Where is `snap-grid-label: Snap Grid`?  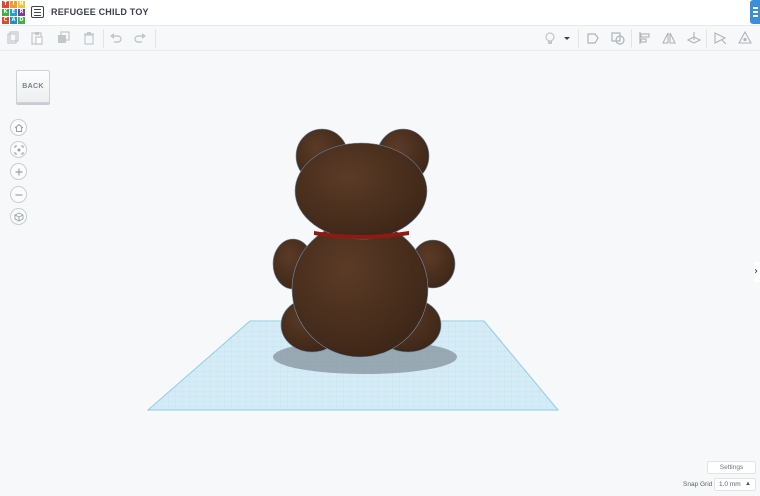
snap-grid-label: Snap Grid is located at coordinates (698, 484).